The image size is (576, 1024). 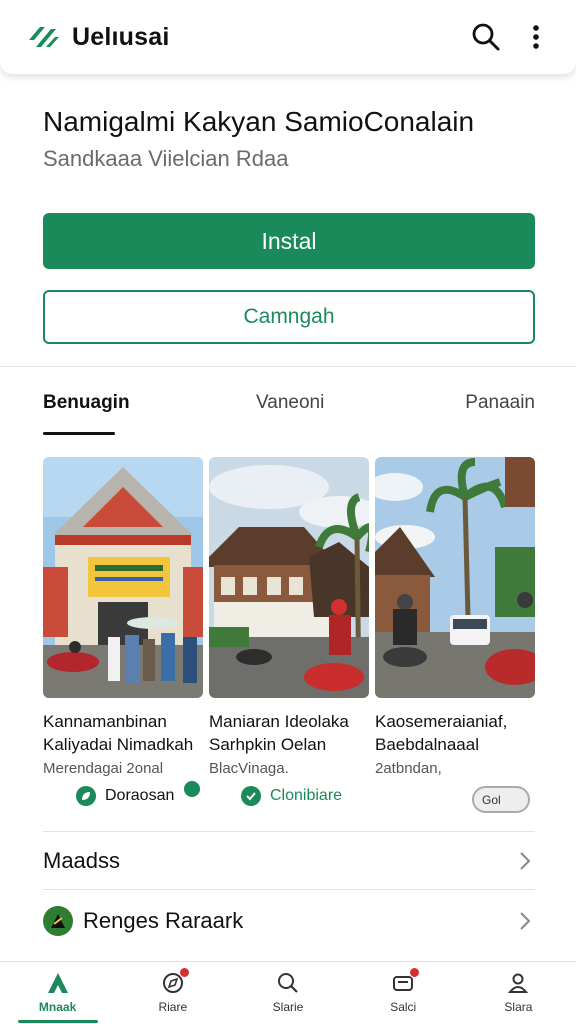 I want to click on nav-label: Riare, so click(x=173, y=1007).